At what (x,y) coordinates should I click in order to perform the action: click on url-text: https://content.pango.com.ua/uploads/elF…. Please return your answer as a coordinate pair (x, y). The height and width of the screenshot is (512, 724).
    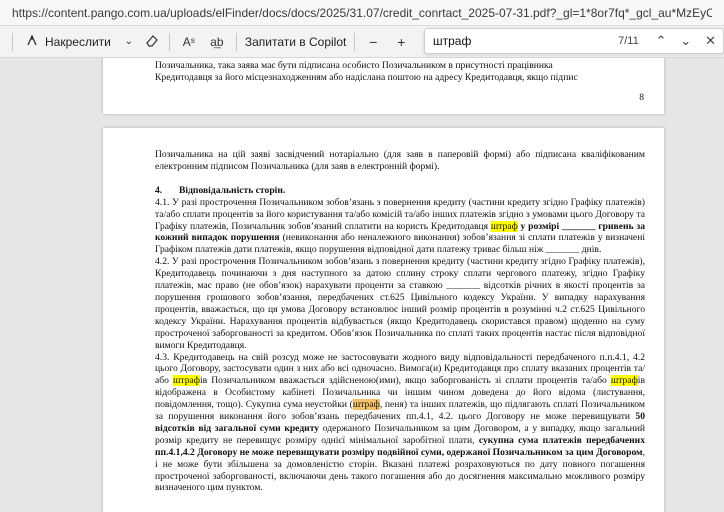
    Looking at the image, I should click on (362, 13).